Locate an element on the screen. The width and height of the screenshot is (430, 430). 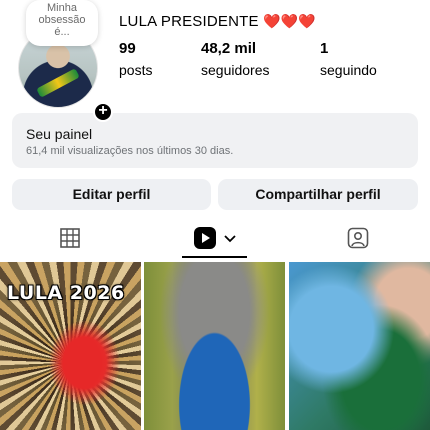
stat-followers-label: seguidores is located at coordinates (235, 70).